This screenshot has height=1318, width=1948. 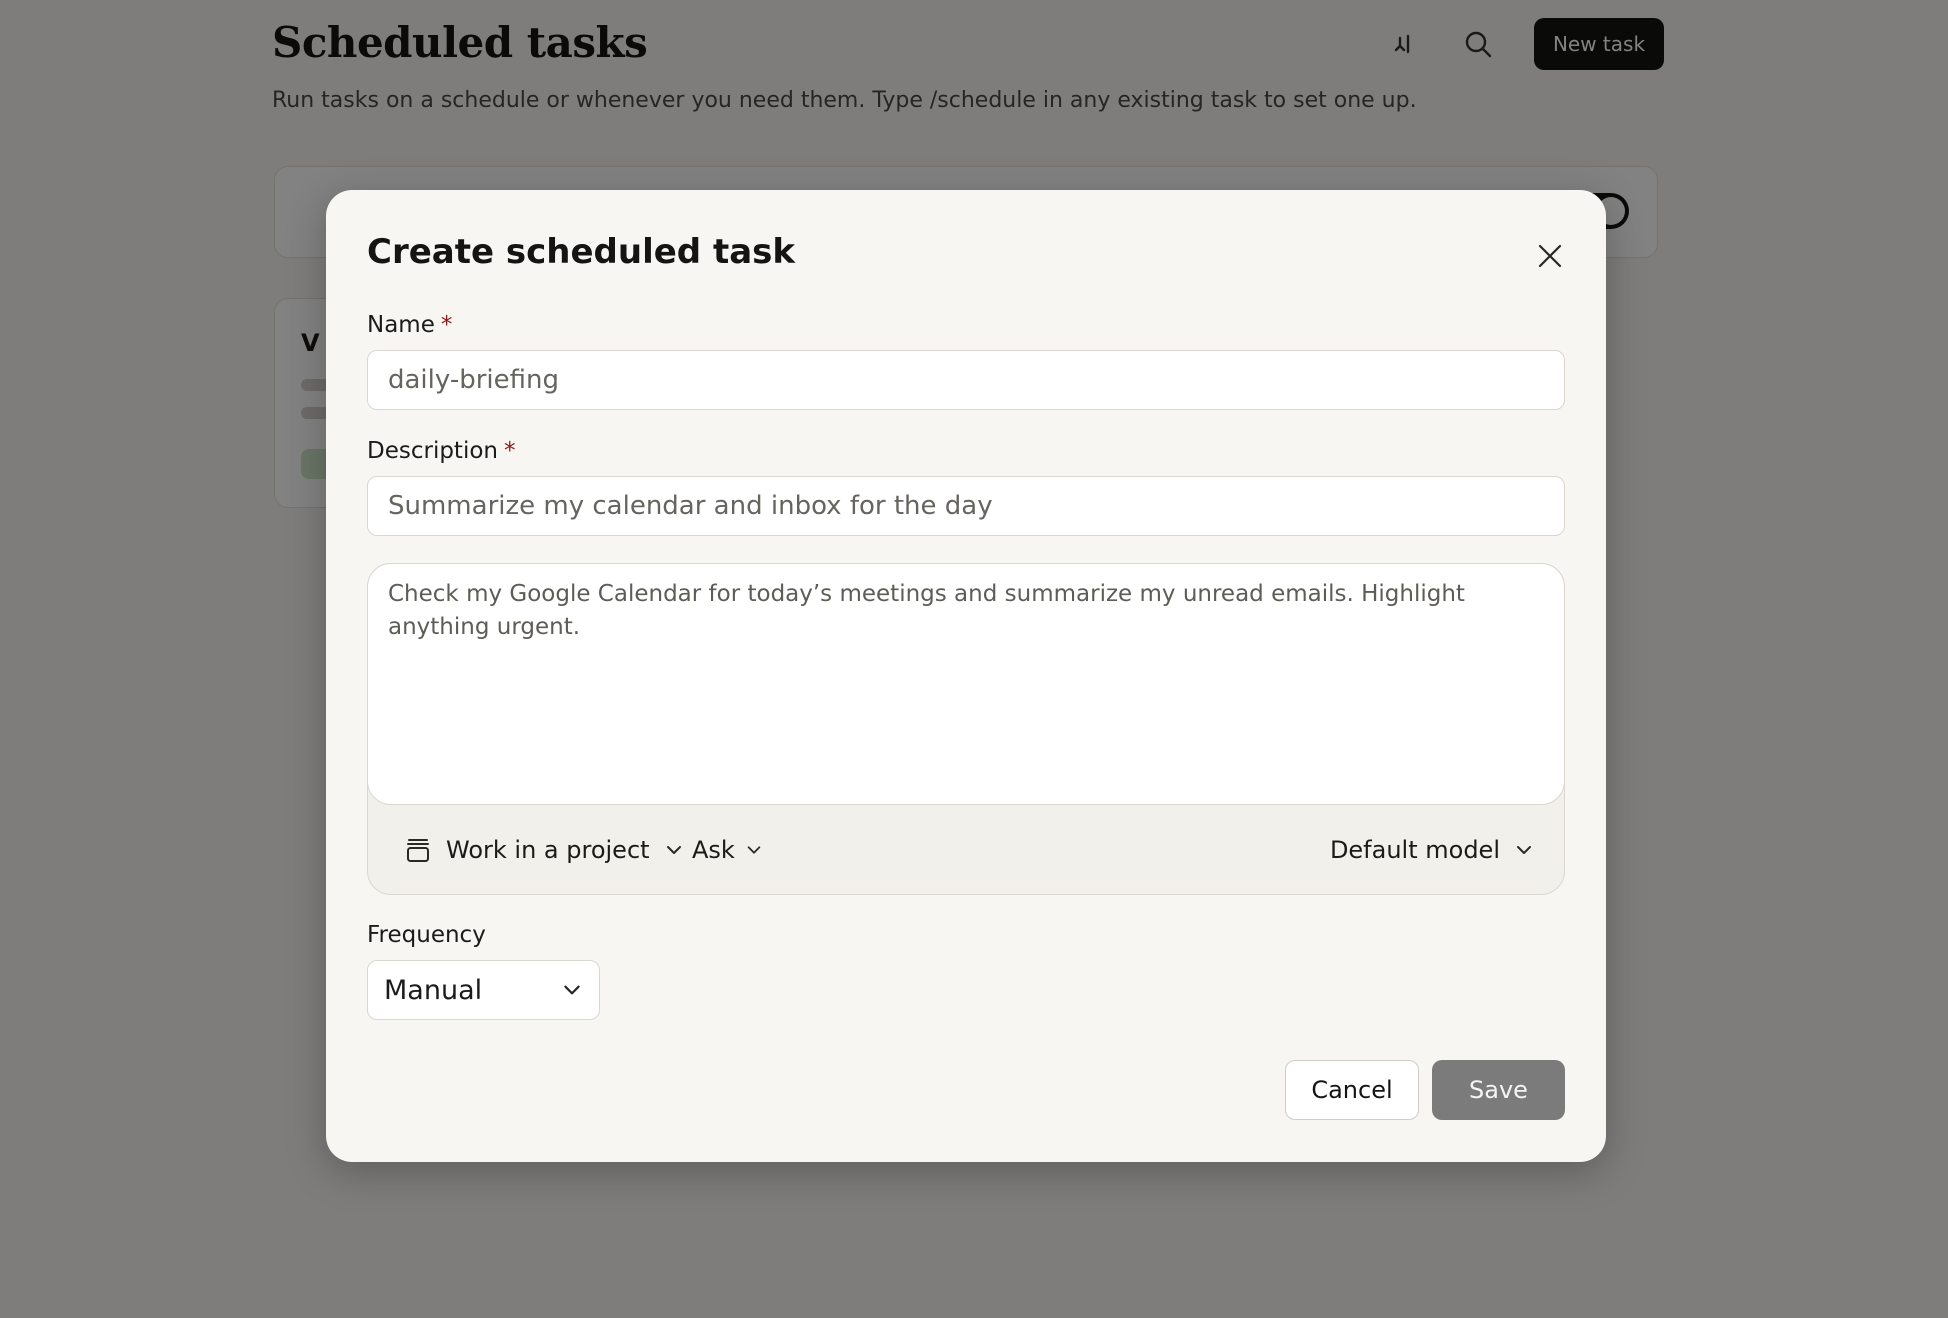 I want to click on folder-icon, so click(x=418, y=850).